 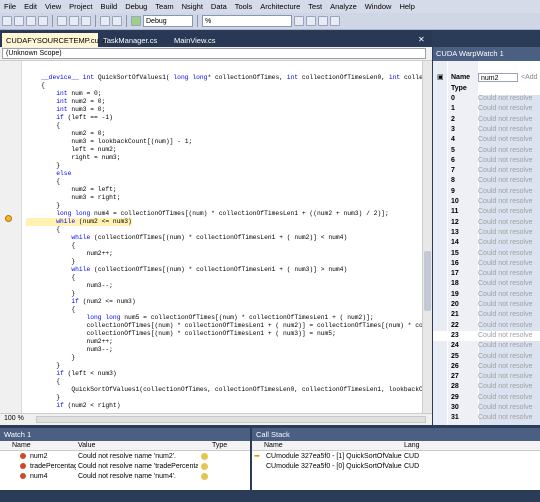 What do you see at coordinates (440, 77) in the screenshot?
I see `dropdown-icon: ▣` at bounding box center [440, 77].